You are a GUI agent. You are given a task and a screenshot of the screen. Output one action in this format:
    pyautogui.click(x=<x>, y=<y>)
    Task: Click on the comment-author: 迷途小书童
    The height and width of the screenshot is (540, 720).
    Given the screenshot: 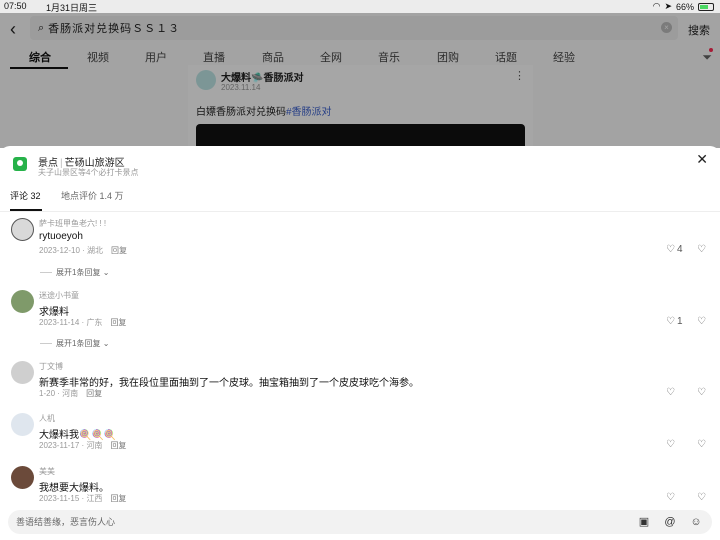 What is the action you would take?
    pyautogui.click(x=59, y=295)
    